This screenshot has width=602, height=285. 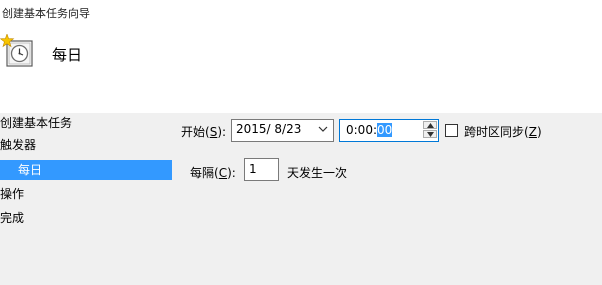 What do you see at coordinates (323, 129) in the screenshot?
I see `chevron-down-icon` at bounding box center [323, 129].